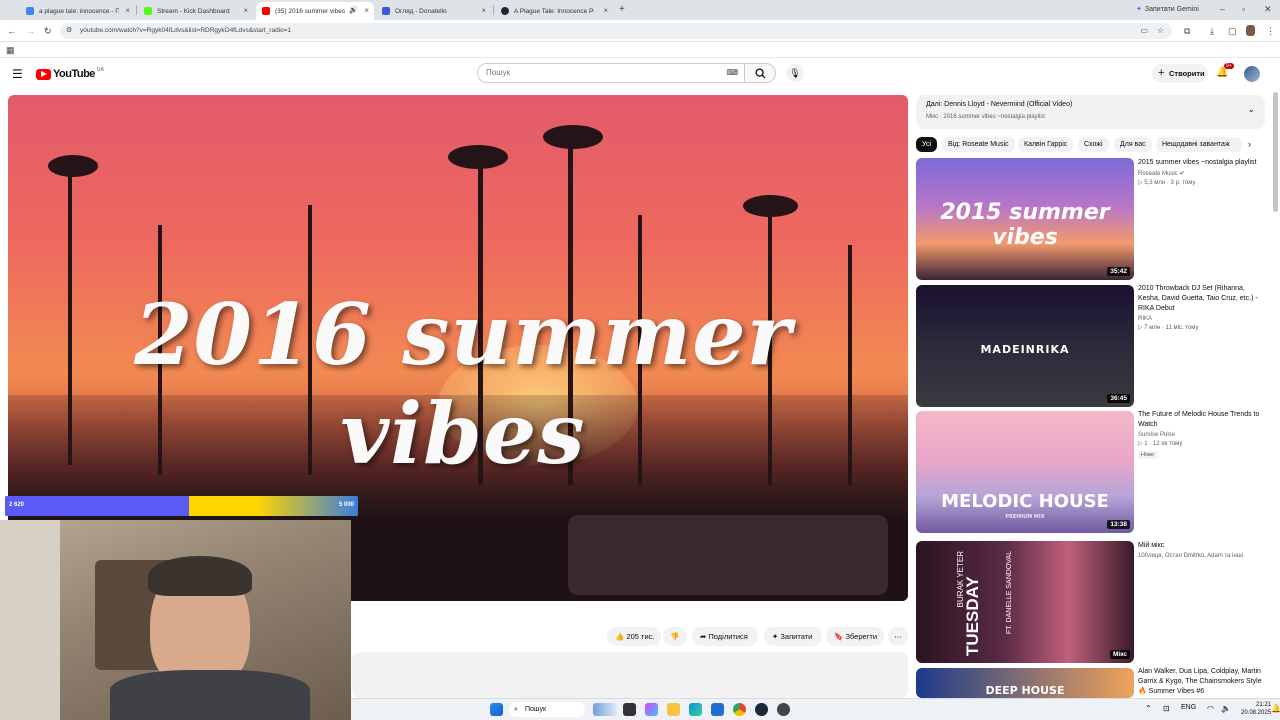 This screenshot has height=720, width=1280. Describe the element at coordinates (622, 10) in the screenshot. I see `new-tab-icon: +` at that location.